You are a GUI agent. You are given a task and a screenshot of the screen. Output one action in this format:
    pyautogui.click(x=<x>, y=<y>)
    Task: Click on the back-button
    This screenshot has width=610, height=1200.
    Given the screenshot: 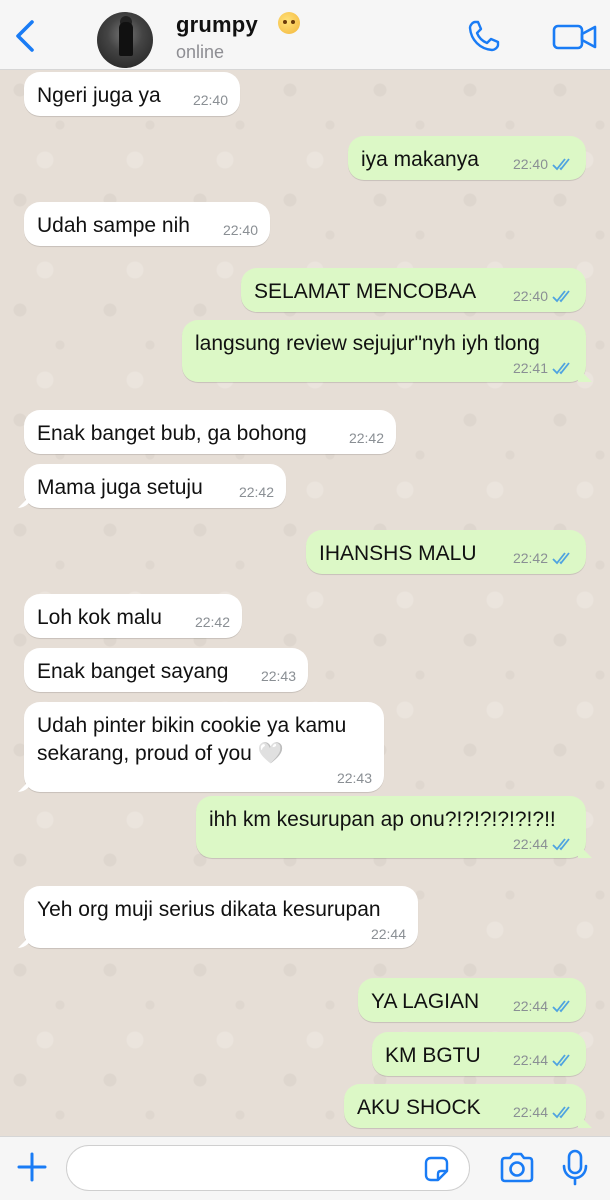 What is the action you would take?
    pyautogui.click(x=25, y=36)
    